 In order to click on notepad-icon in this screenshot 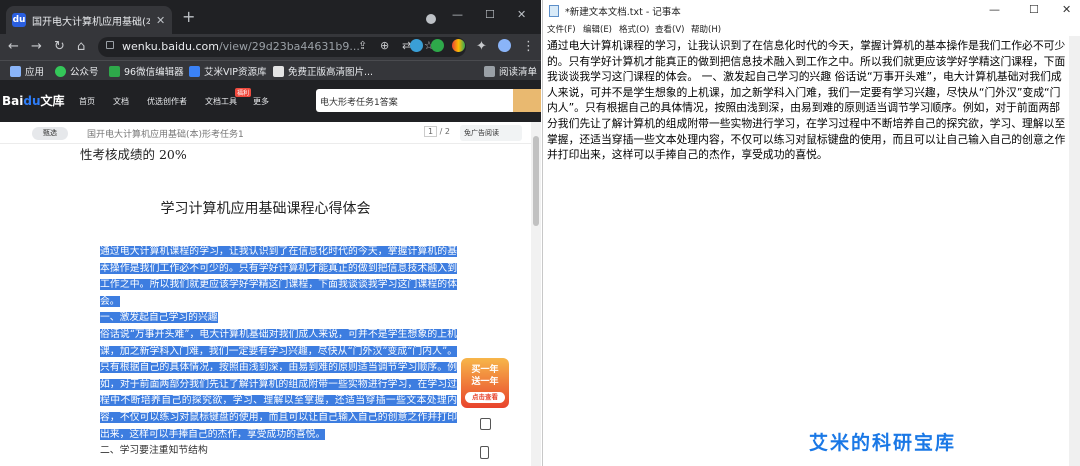, I will do `click(554, 11)`.